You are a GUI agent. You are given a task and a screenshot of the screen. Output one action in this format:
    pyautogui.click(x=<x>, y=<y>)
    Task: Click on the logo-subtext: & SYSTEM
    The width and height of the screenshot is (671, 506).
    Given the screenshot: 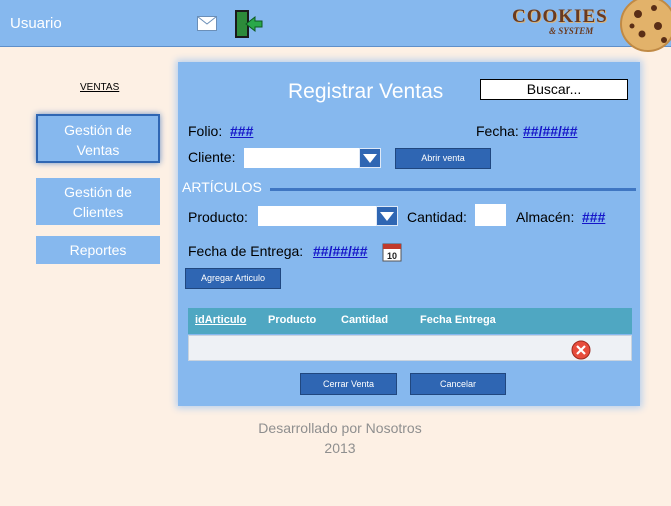 What is the action you would take?
    pyautogui.click(x=571, y=31)
    